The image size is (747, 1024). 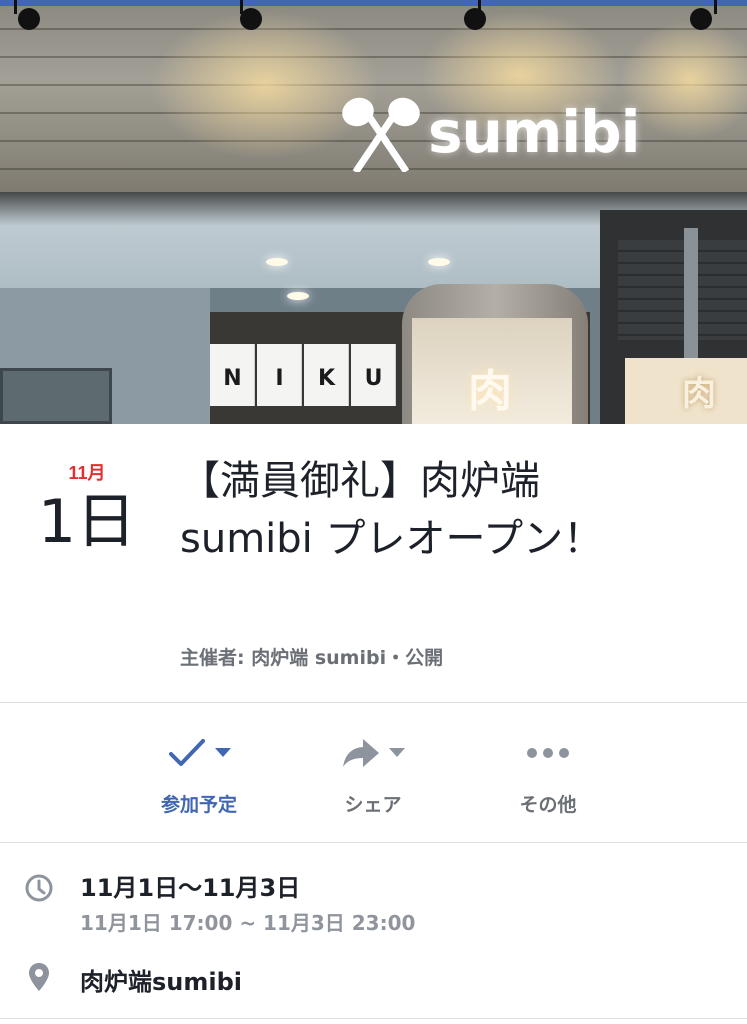 I want to click on more-dots-icon, so click(x=548, y=753).